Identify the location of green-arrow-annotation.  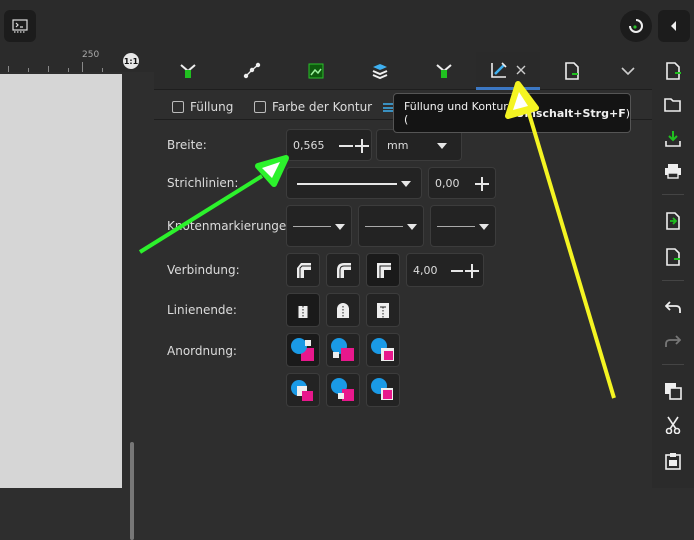
(213, 204).